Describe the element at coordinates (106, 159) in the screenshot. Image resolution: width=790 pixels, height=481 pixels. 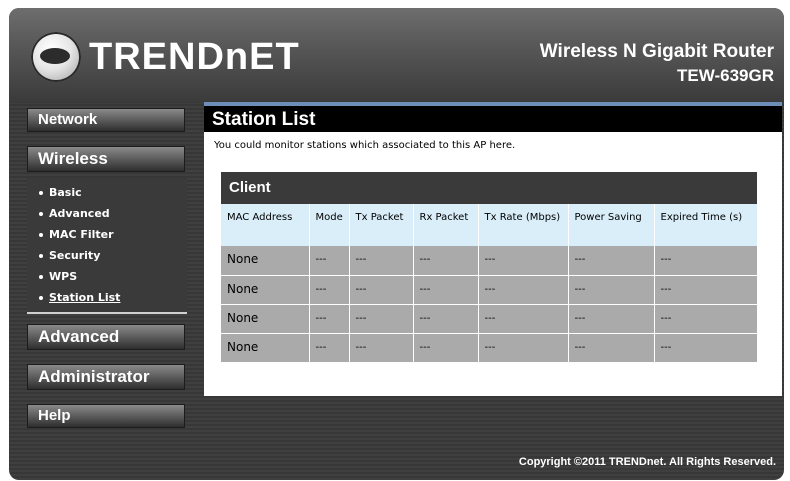
I see `nav-wireless: Wireless` at that location.